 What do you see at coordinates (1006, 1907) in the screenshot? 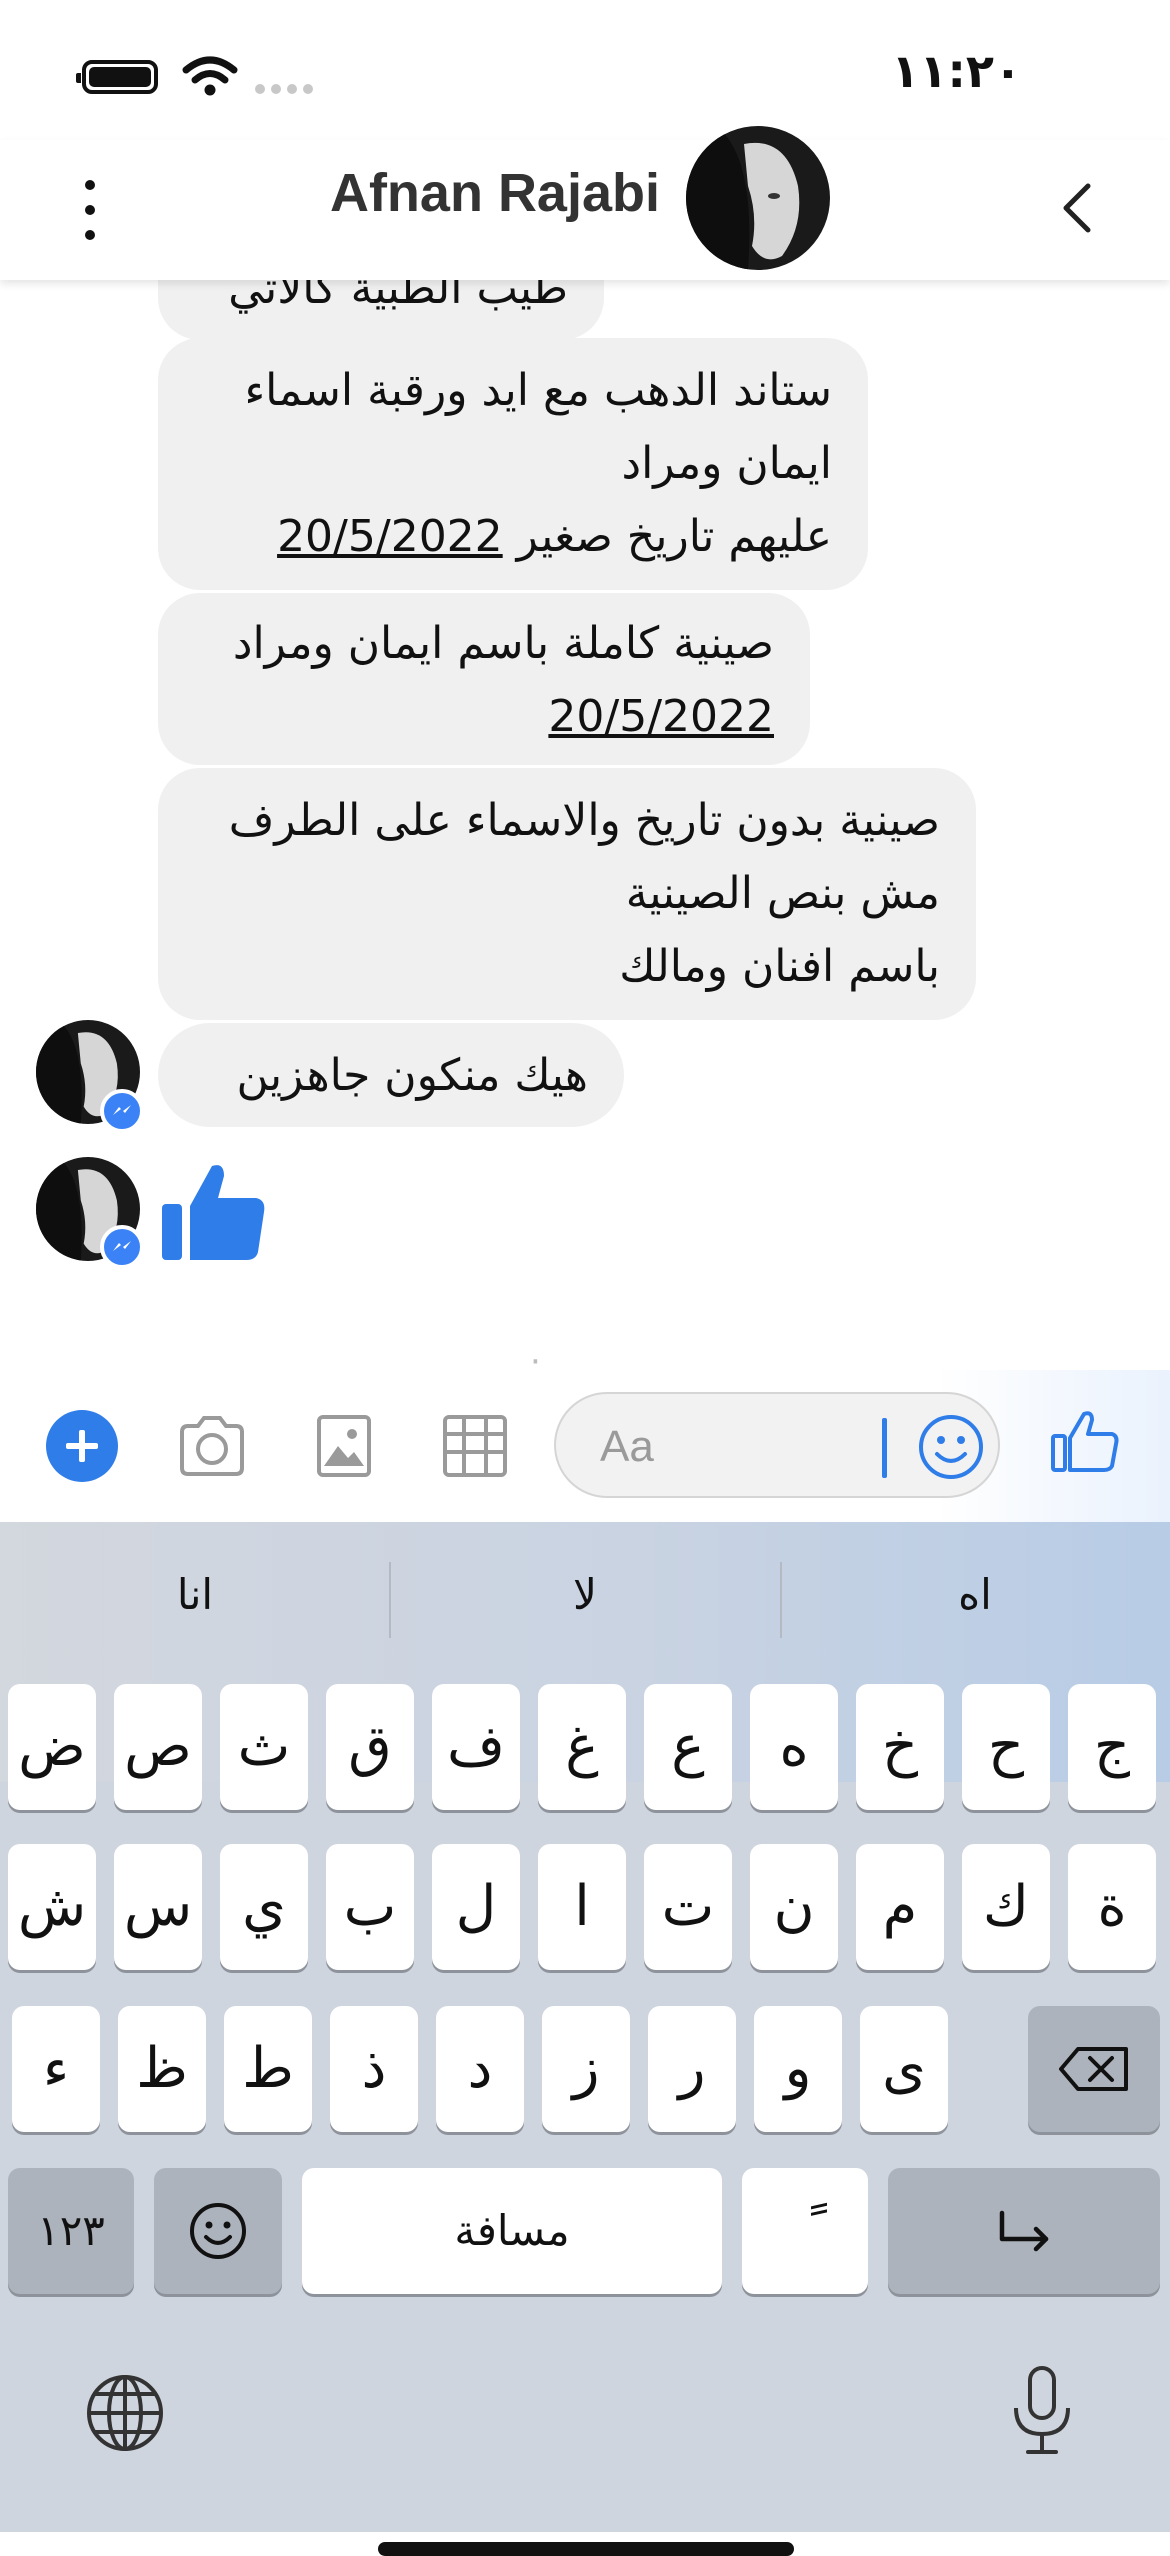
I see `letter-key: ك` at bounding box center [1006, 1907].